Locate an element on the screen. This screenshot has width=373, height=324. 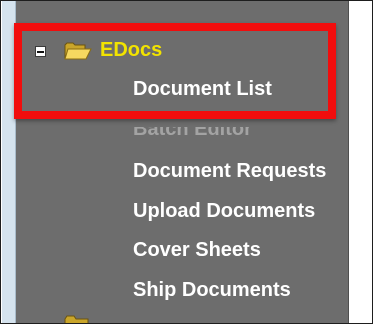
tree-root-edocs: EDocs is located at coordinates (182, 51).